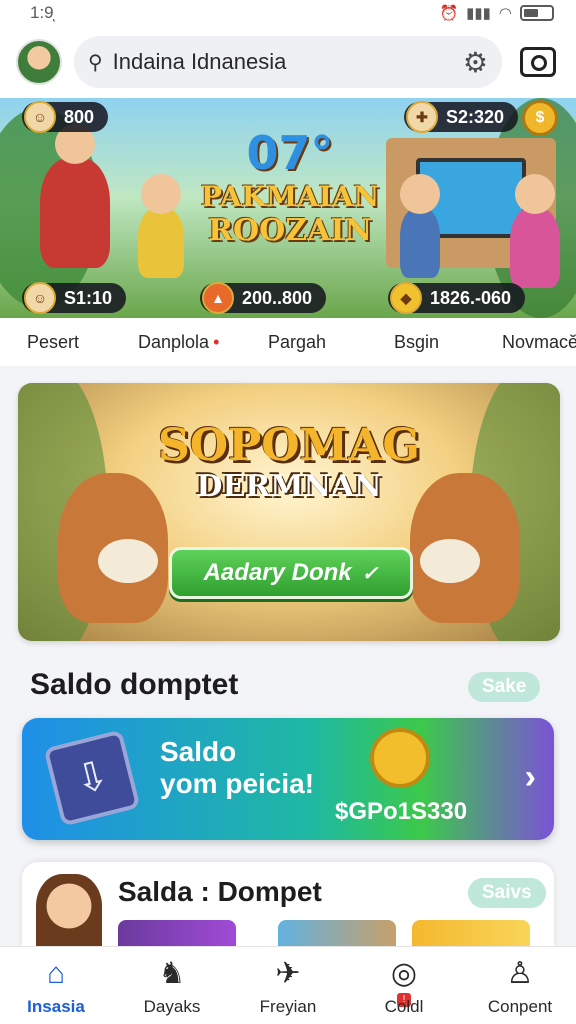 This screenshot has height=1024, width=576. I want to click on nav-item-coldl: ◎! Coldl, so click(404, 986).